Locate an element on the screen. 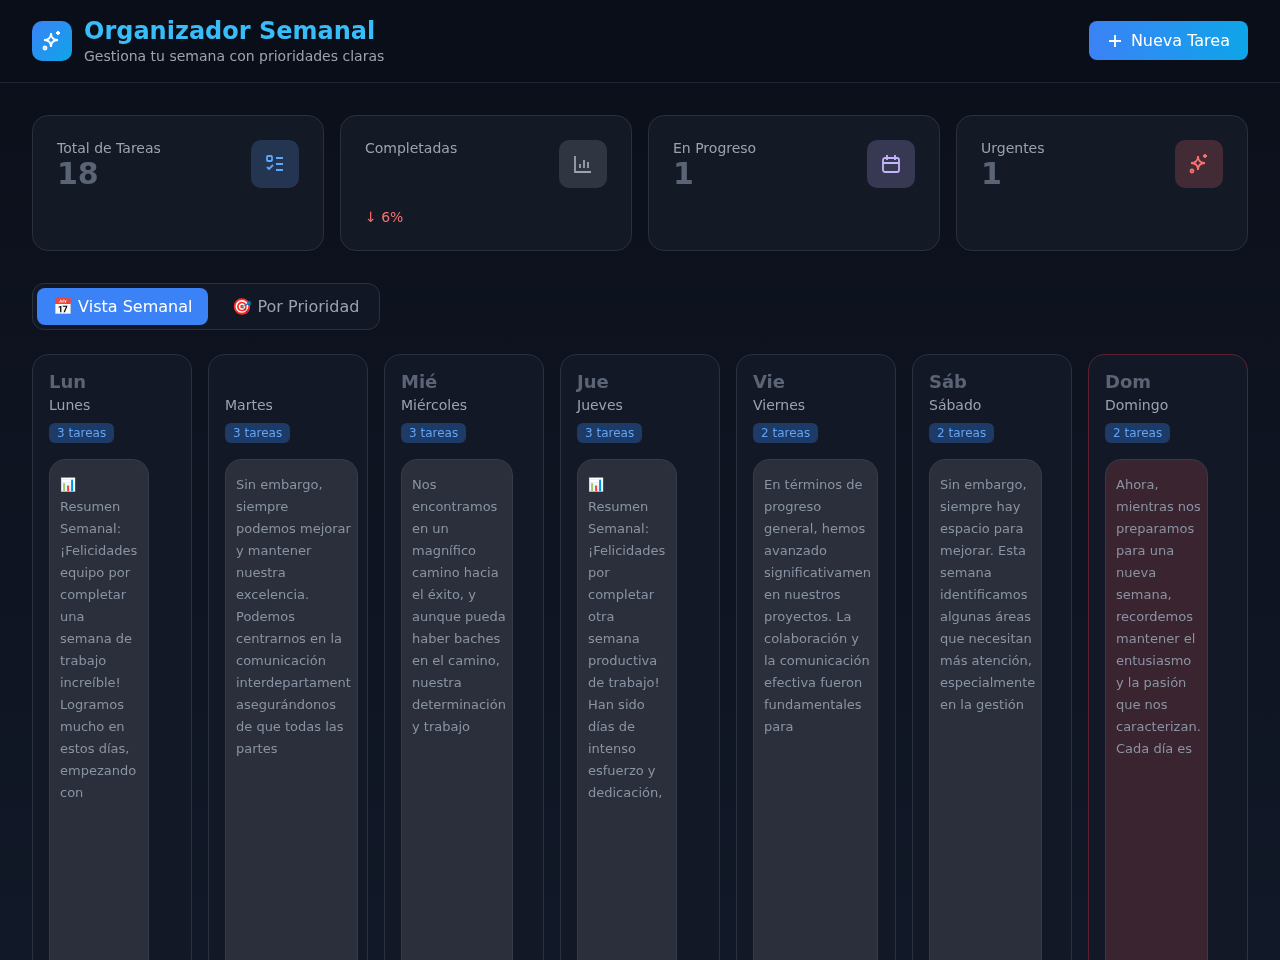  task-card: En términos de progreso general, hemos avanzado significativamen en nuestros proyectos. La colaboración y la comunicación efectiva fueron fundamentales para is located at coordinates (816, 709).